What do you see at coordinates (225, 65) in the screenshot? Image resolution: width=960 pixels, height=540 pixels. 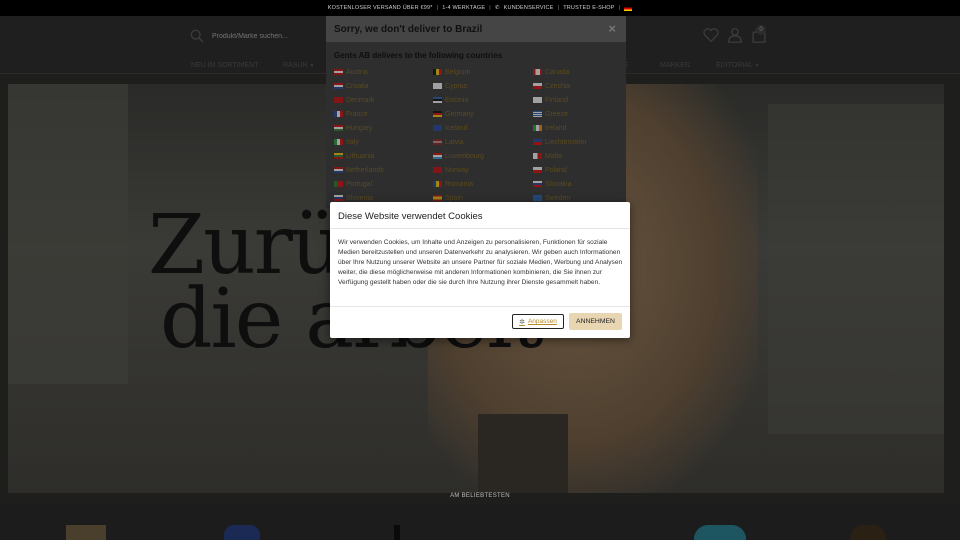 I see `nav-item-new: NEU IM SORTIMENT` at bounding box center [225, 65].